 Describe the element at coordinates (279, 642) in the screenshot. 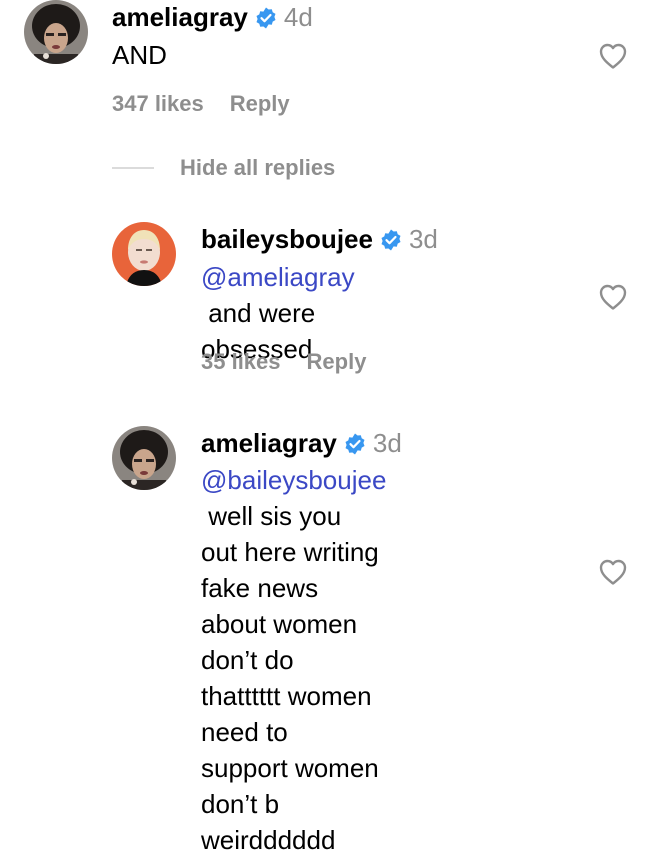

I see `reply-text-line: about women don’t do` at that location.